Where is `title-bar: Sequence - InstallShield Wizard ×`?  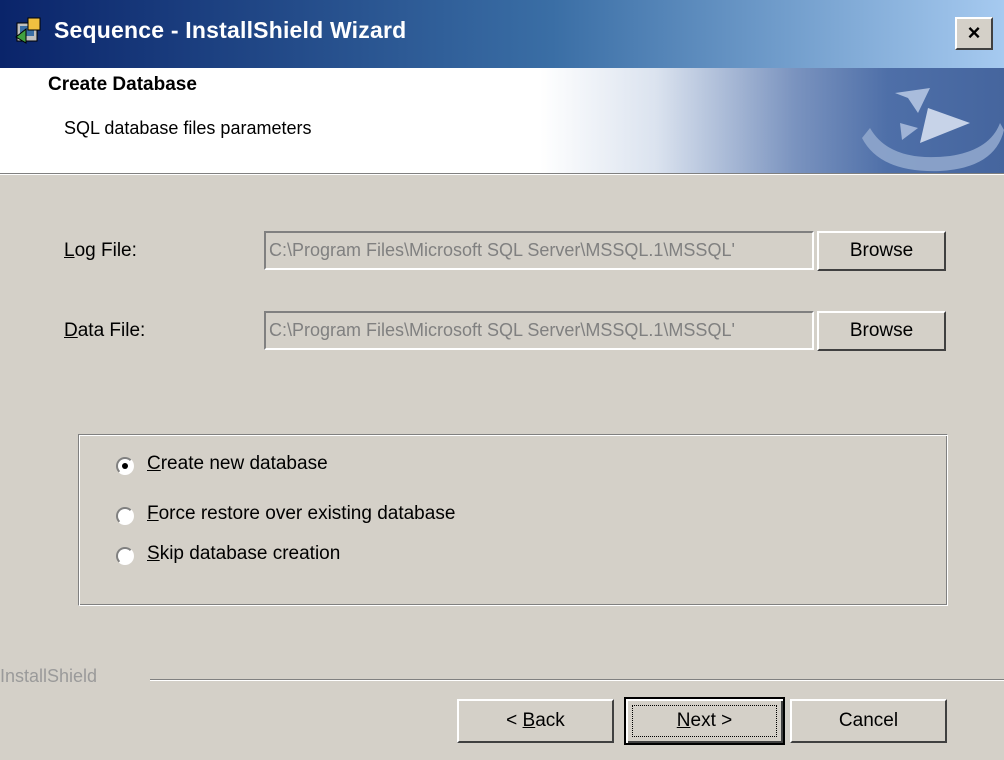 title-bar: Sequence - InstallShield Wizard × is located at coordinates (502, 34).